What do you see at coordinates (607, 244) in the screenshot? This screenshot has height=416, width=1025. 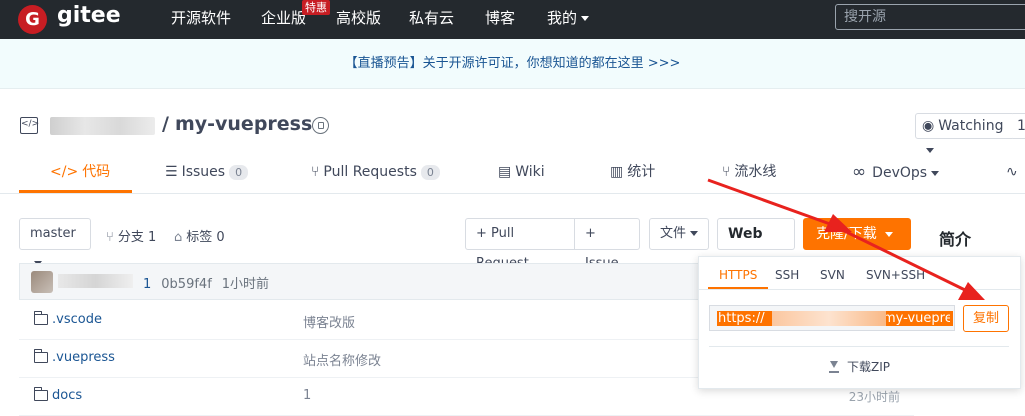 I see `new-issue-button: + Issue` at bounding box center [607, 244].